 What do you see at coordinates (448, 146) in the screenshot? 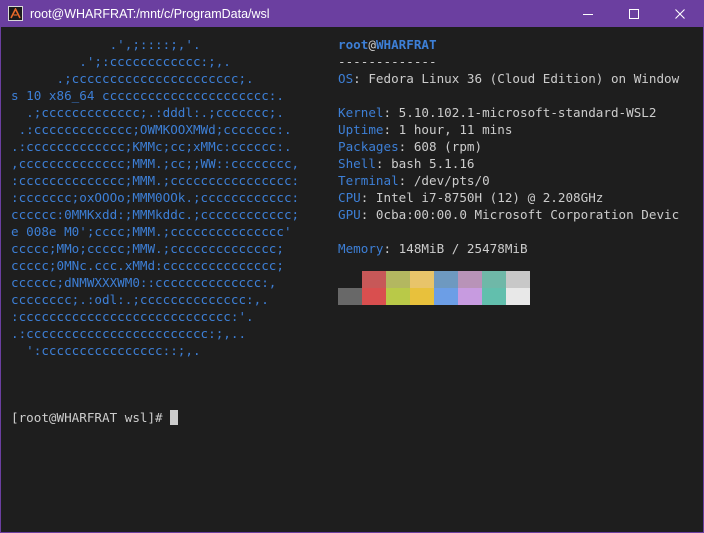
I see `info-value: 608 (rpm)` at bounding box center [448, 146].